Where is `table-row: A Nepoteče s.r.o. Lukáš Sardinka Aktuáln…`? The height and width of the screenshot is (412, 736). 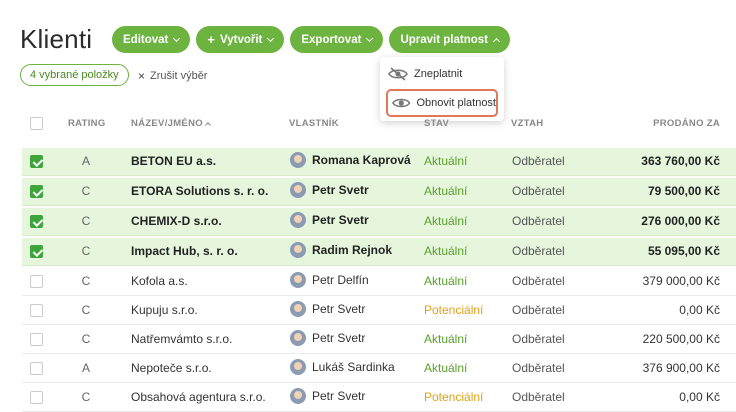
table-row: A Nepoteče s.r.o. Lukáš Sardinka Aktuáln… is located at coordinates (379, 369).